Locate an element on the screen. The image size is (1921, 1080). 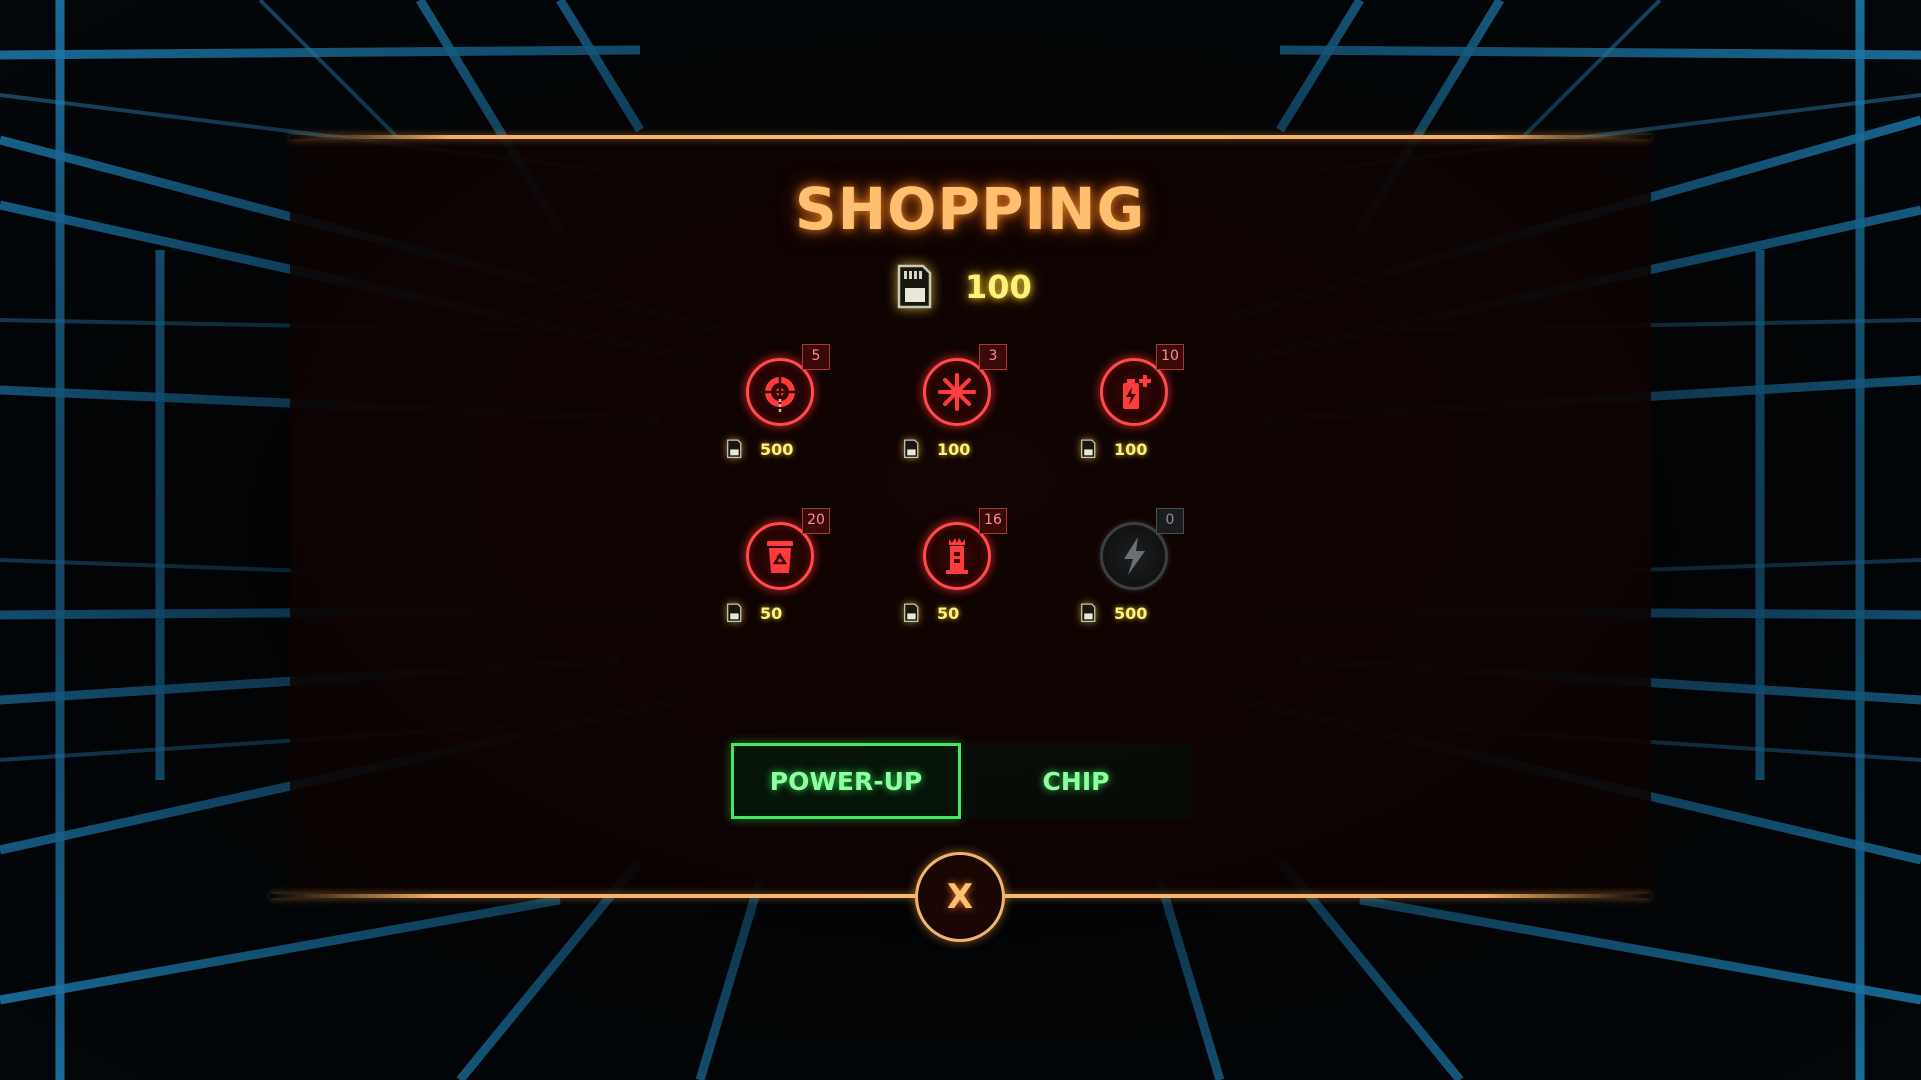
shop-item-target: 5 500 is located at coordinates (784, 413).